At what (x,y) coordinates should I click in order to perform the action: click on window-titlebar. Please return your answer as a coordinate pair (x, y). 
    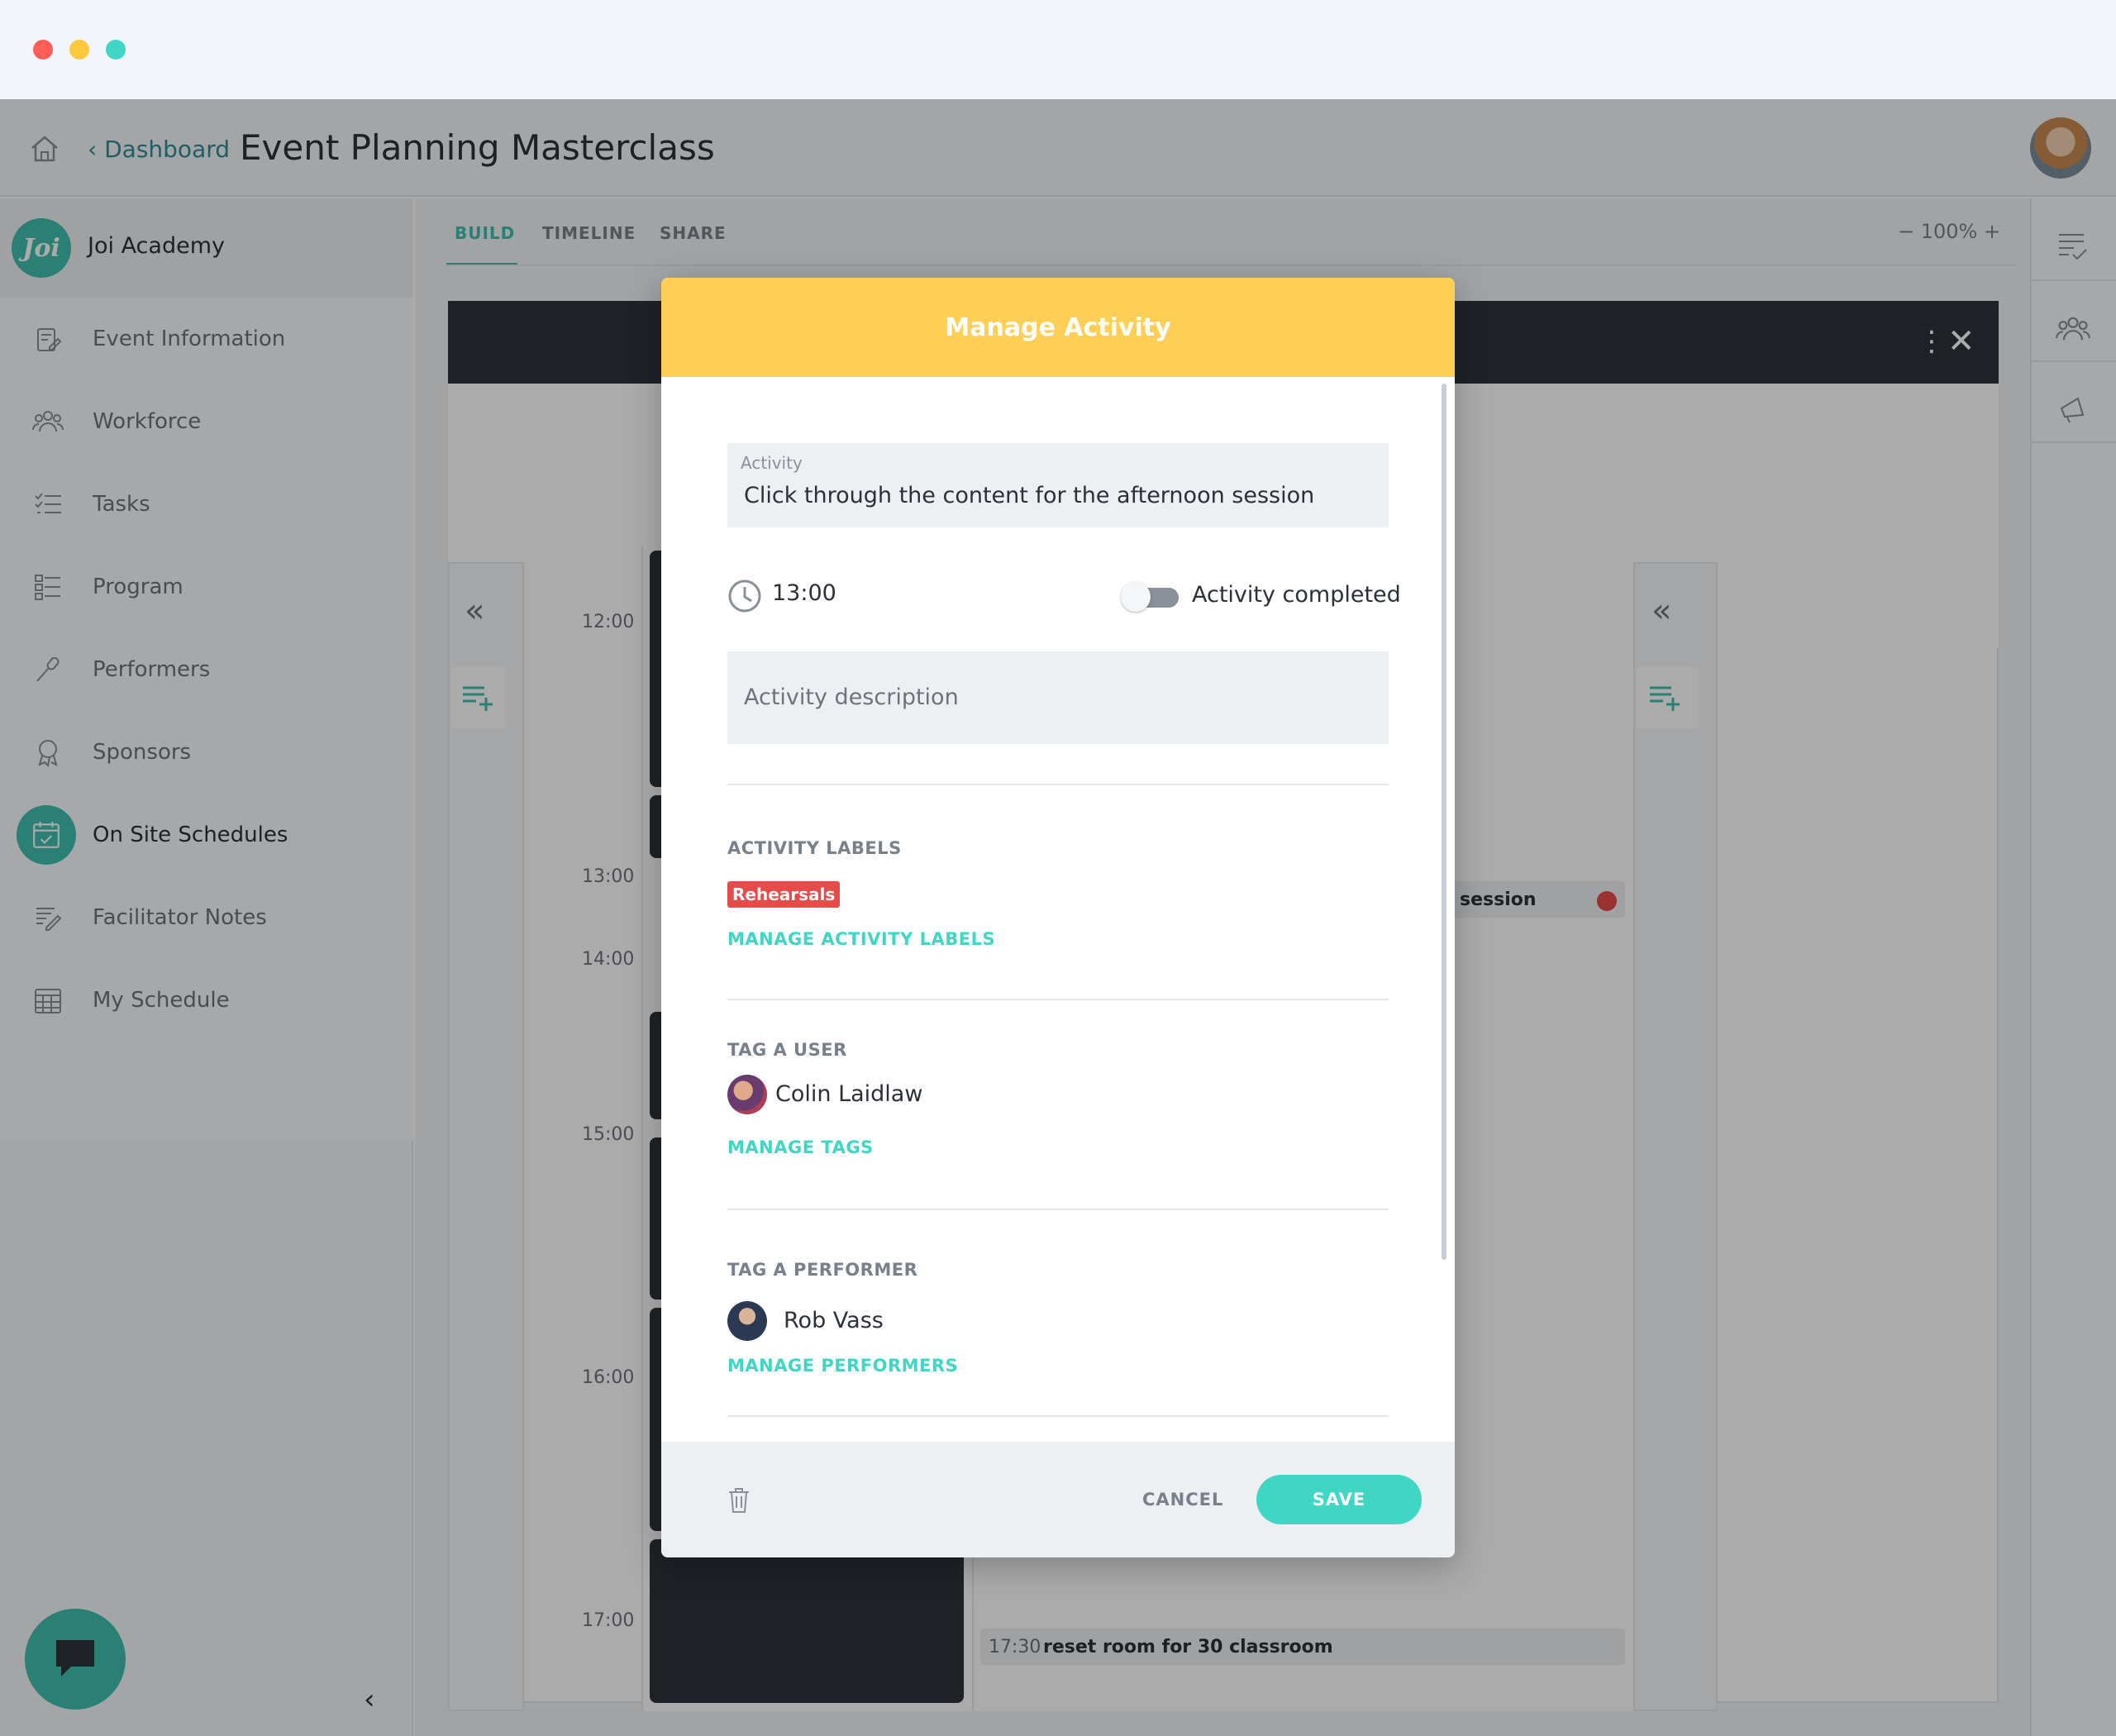
    Looking at the image, I should click on (1058, 49).